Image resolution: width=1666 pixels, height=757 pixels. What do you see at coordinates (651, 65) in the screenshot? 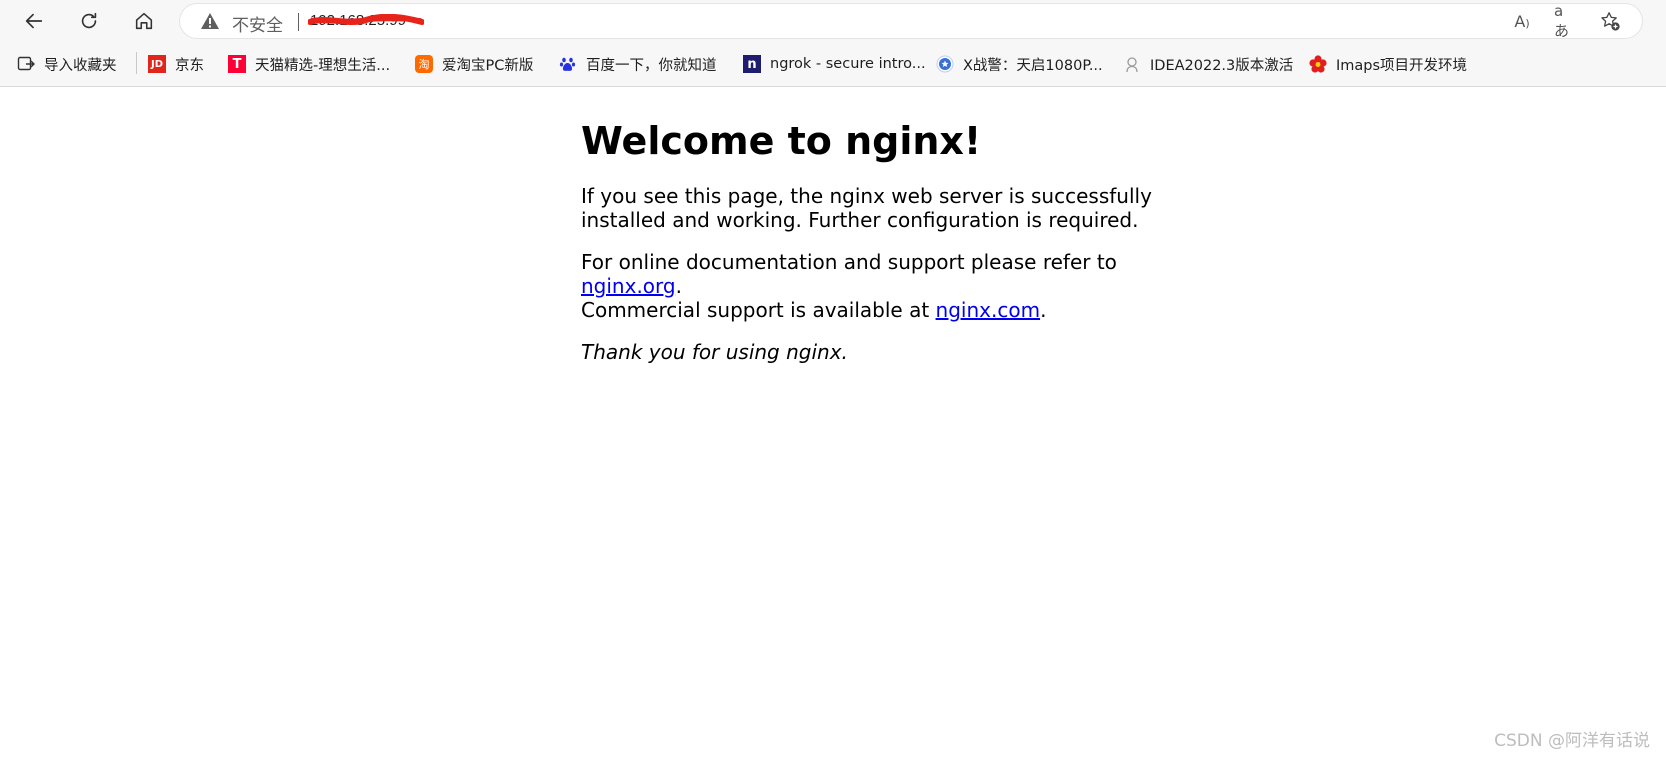
I see `bookmark-label: 百度一下，你就知道` at bounding box center [651, 65].